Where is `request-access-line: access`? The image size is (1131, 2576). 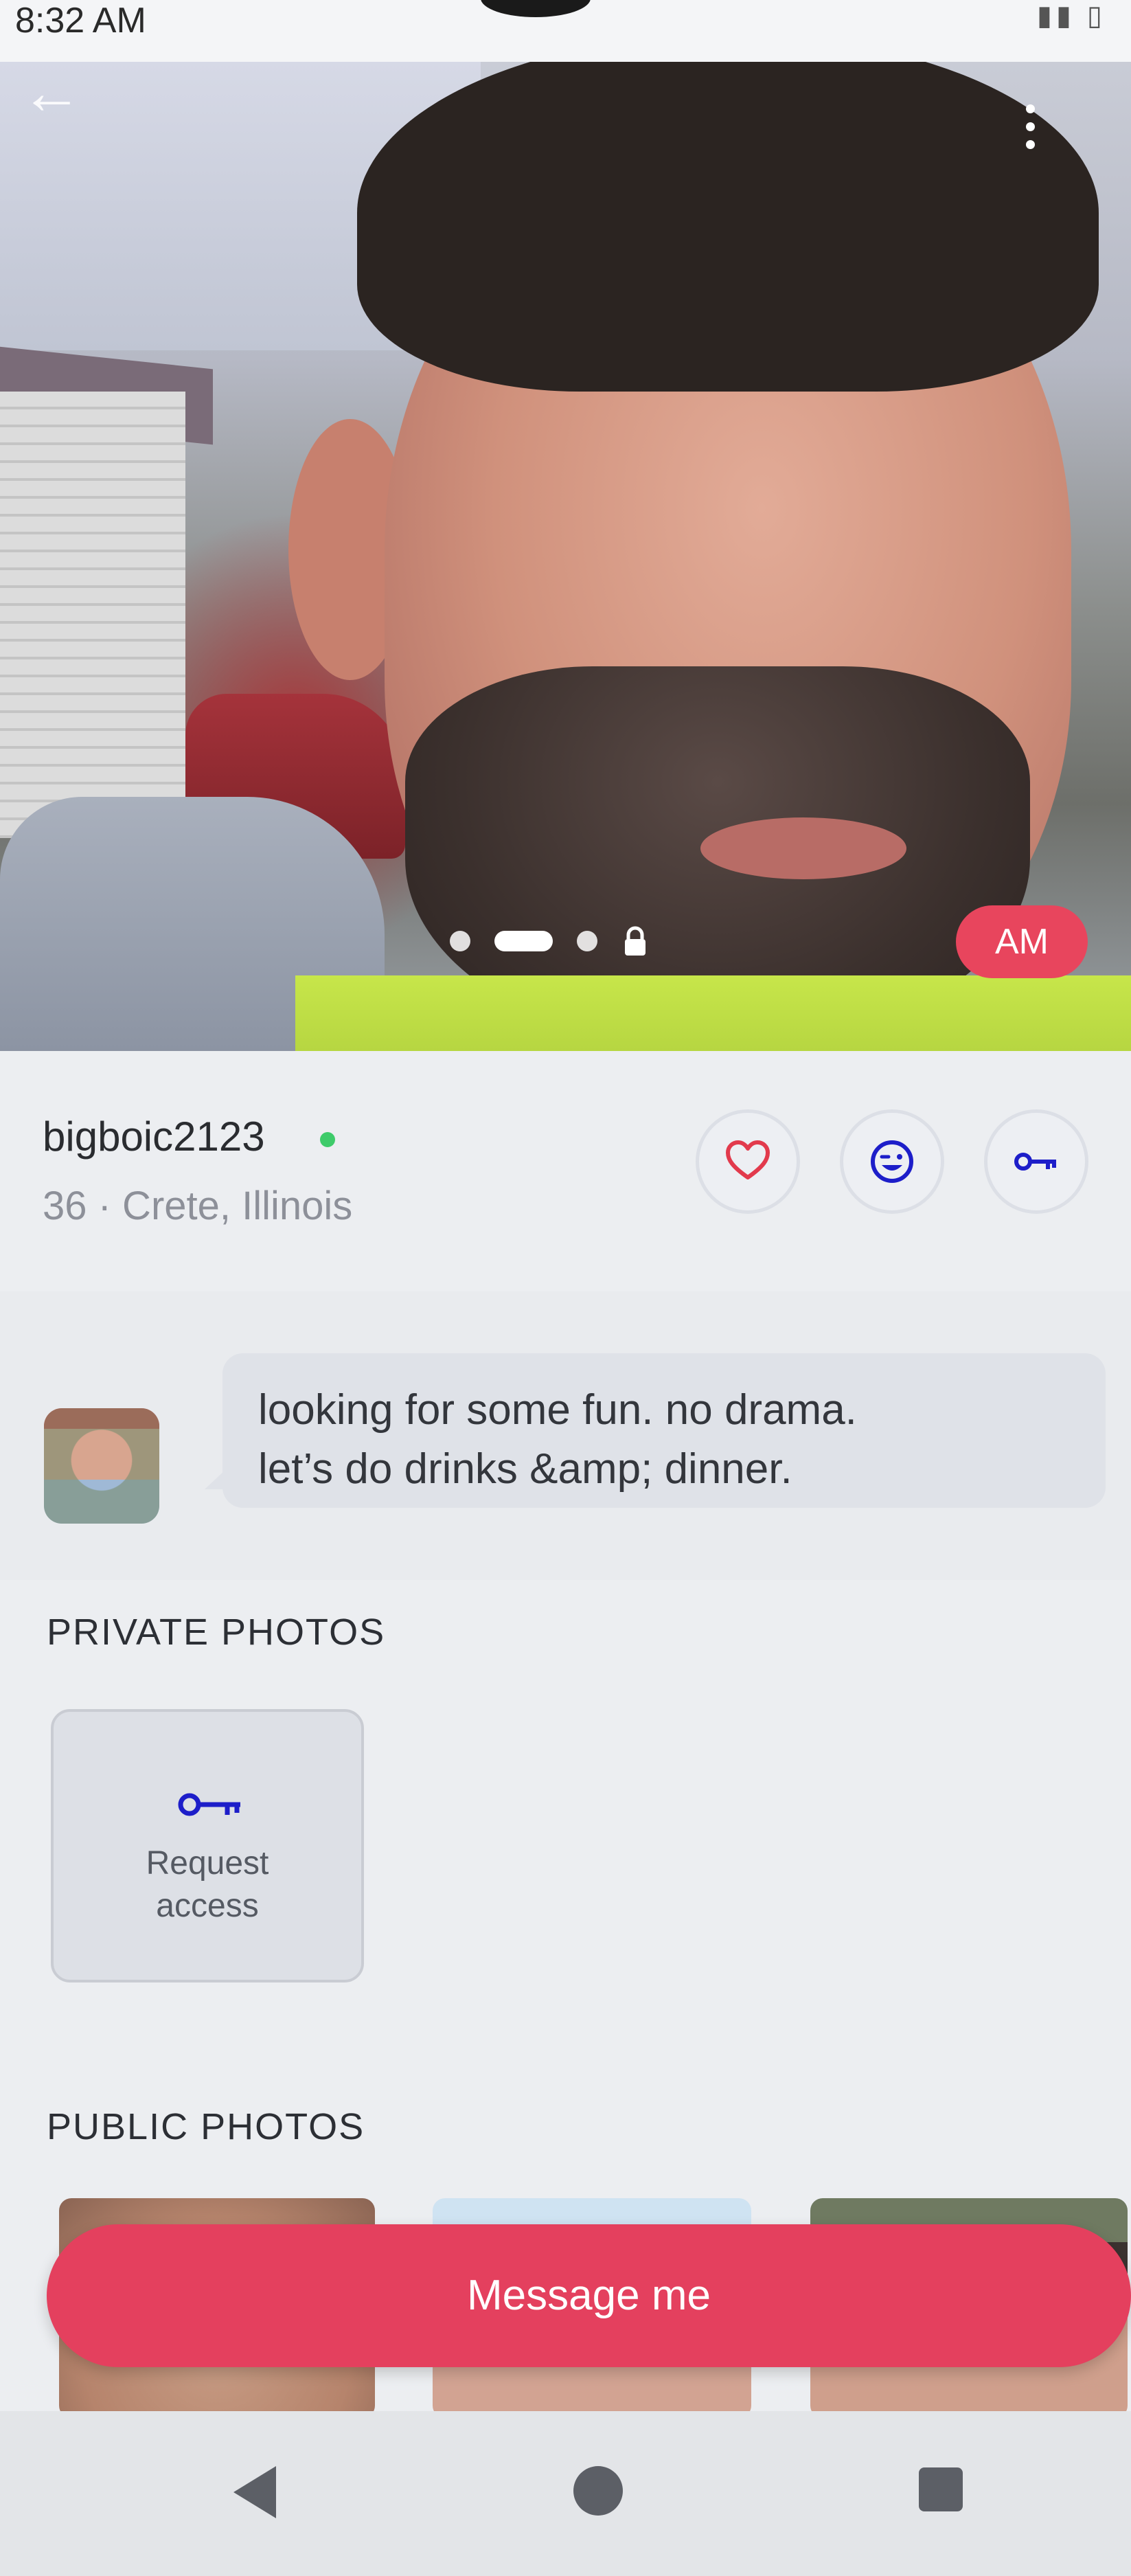
request-access-line: access is located at coordinates (207, 1906).